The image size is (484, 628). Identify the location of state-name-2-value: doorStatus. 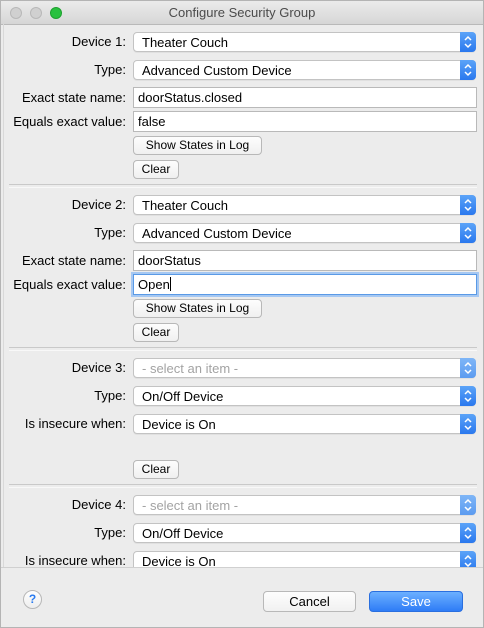
(169, 260).